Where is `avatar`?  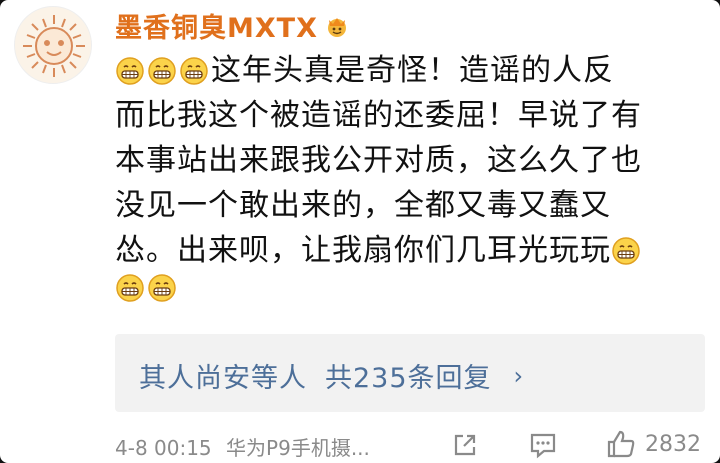 avatar is located at coordinates (53, 45).